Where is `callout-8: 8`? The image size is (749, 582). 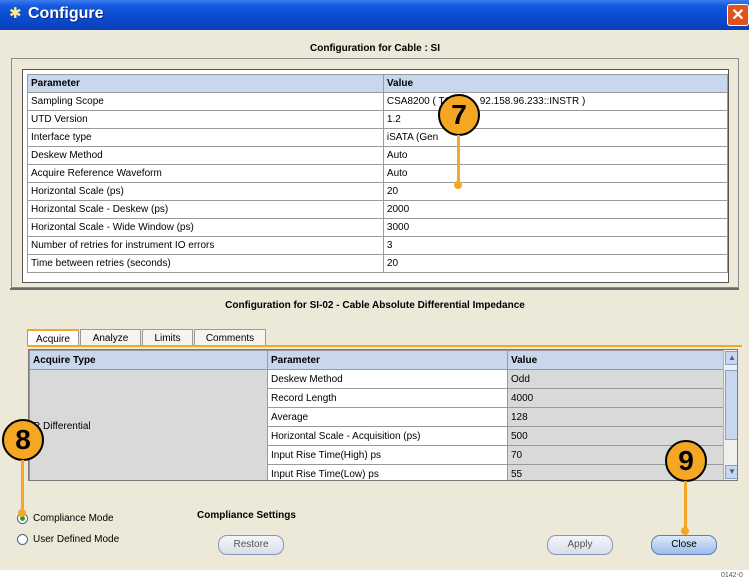
callout-8: 8 is located at coordinates (23, 440).